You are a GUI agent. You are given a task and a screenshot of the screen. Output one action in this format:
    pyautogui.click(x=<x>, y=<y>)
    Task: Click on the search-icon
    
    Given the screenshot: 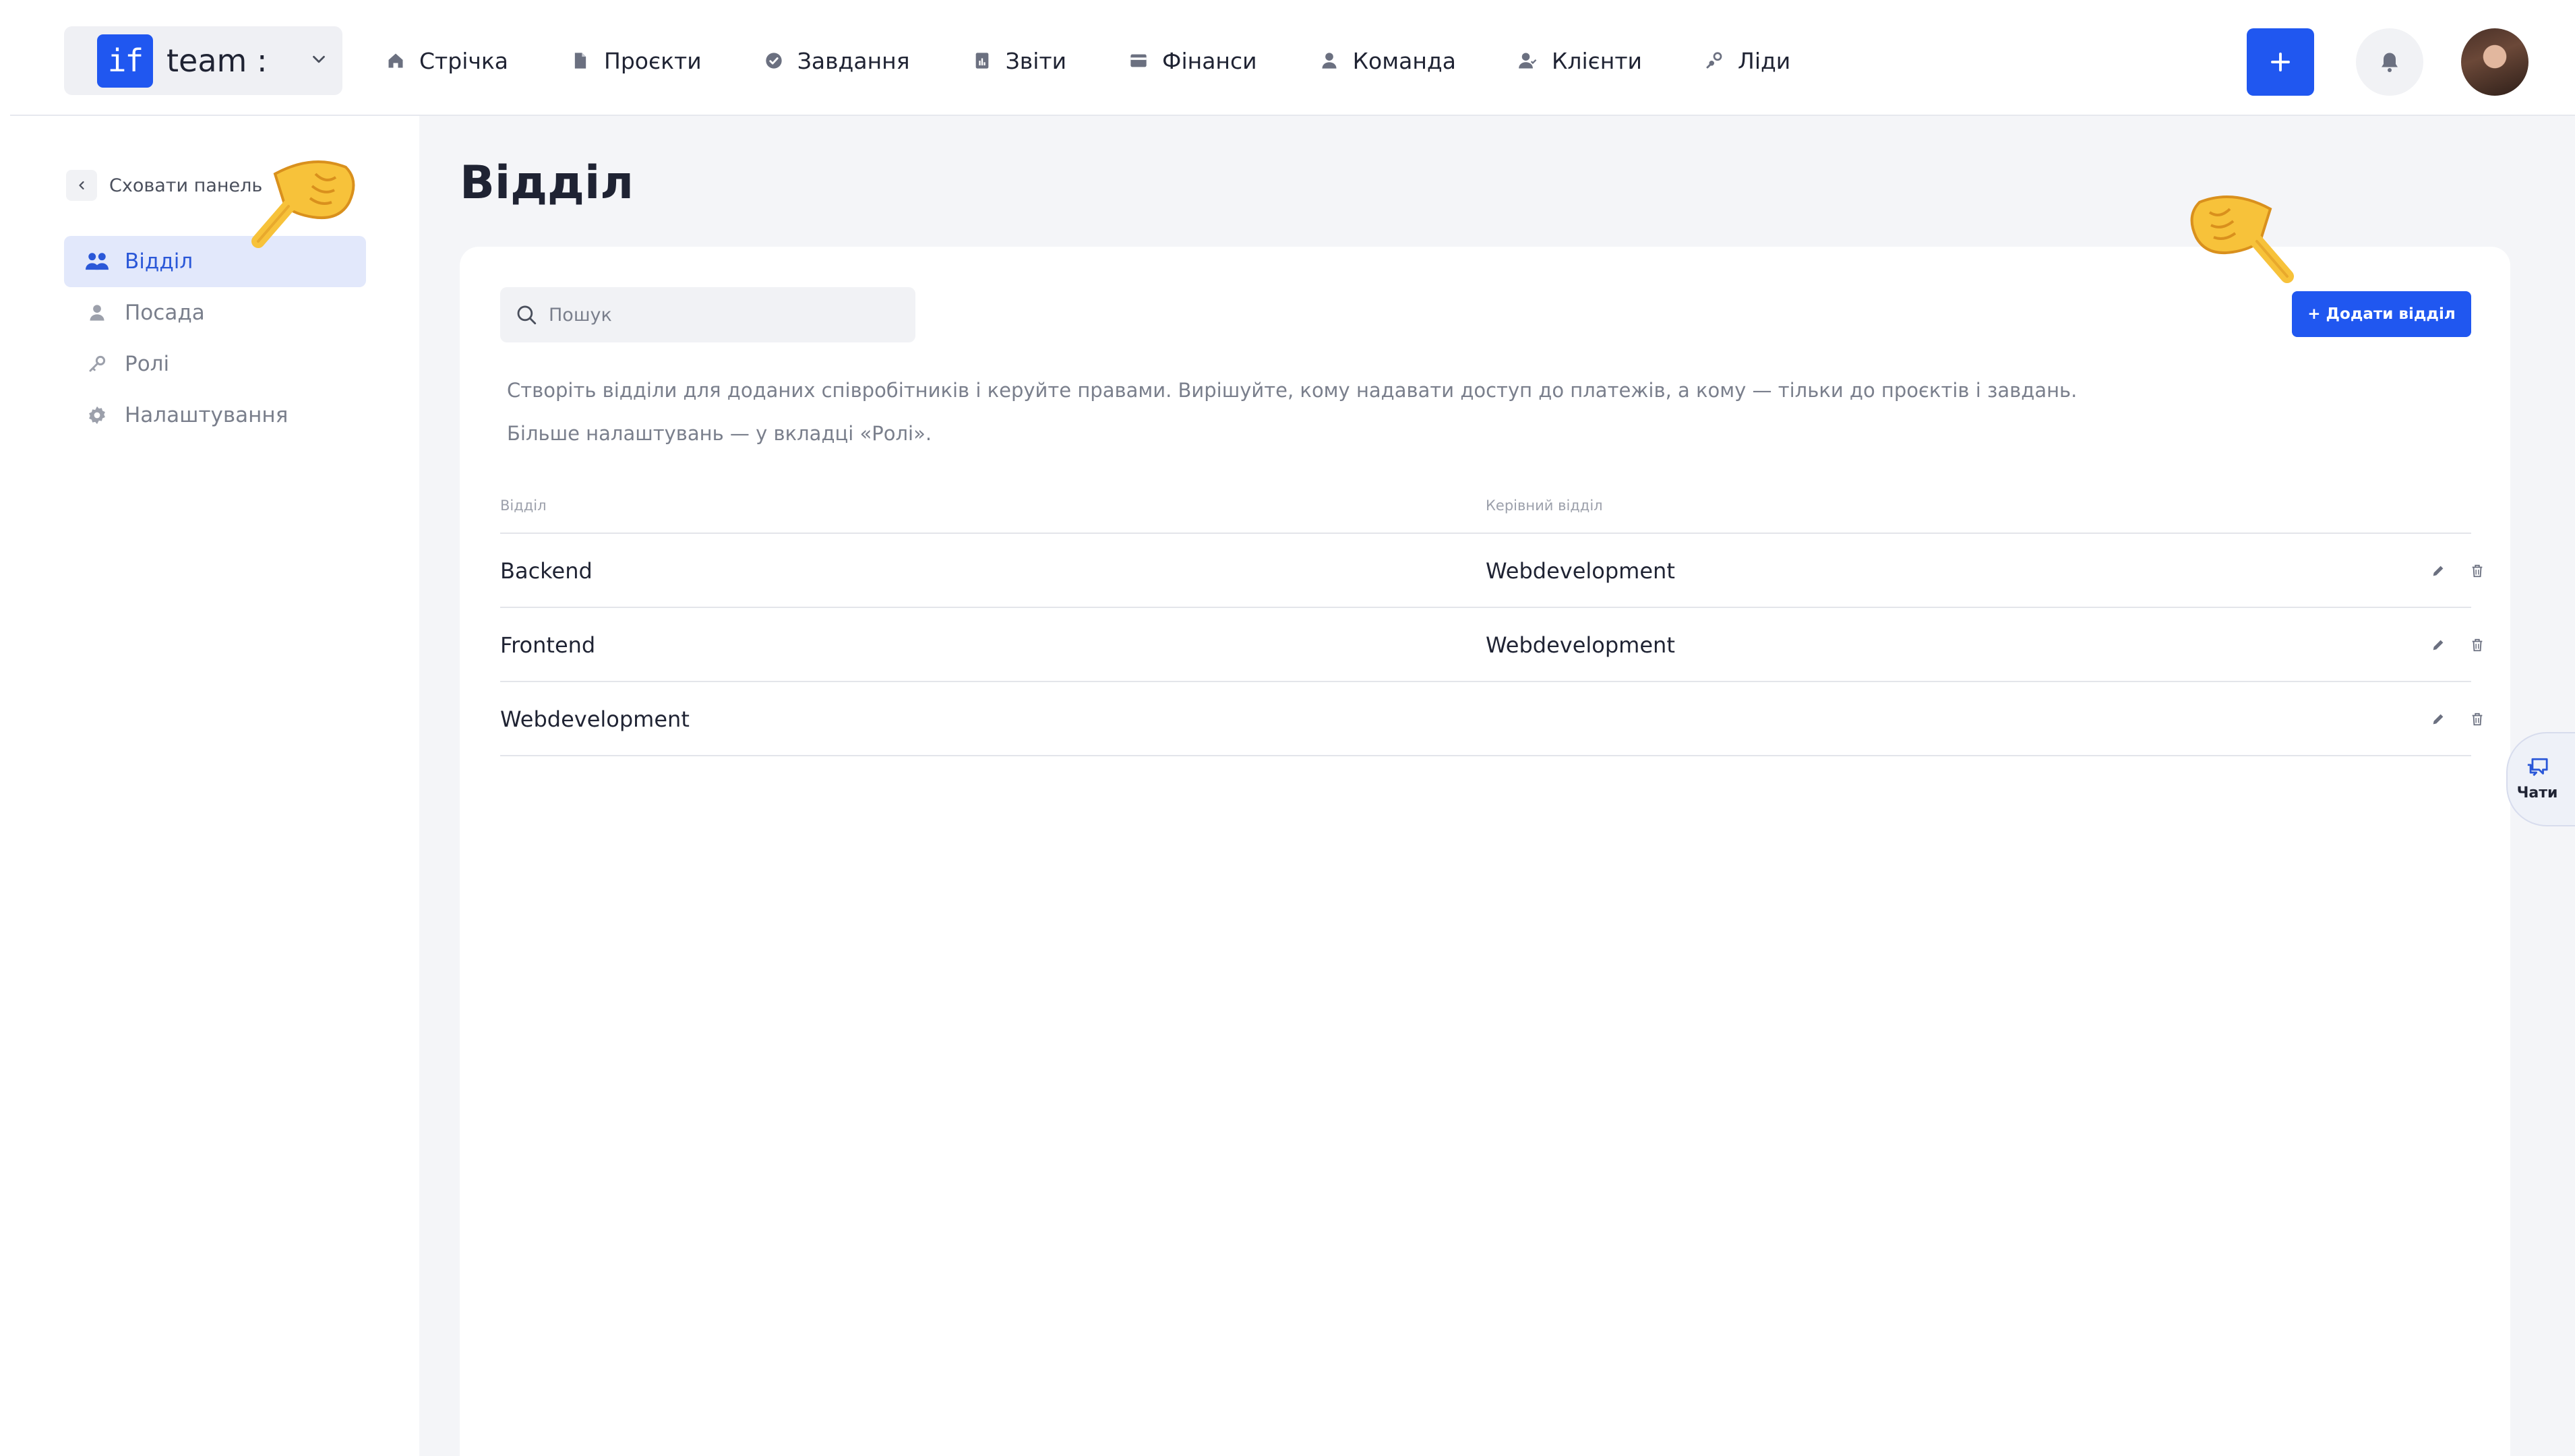 What is the action you would take?
    pyautogui.click(x=527, y=315)
    